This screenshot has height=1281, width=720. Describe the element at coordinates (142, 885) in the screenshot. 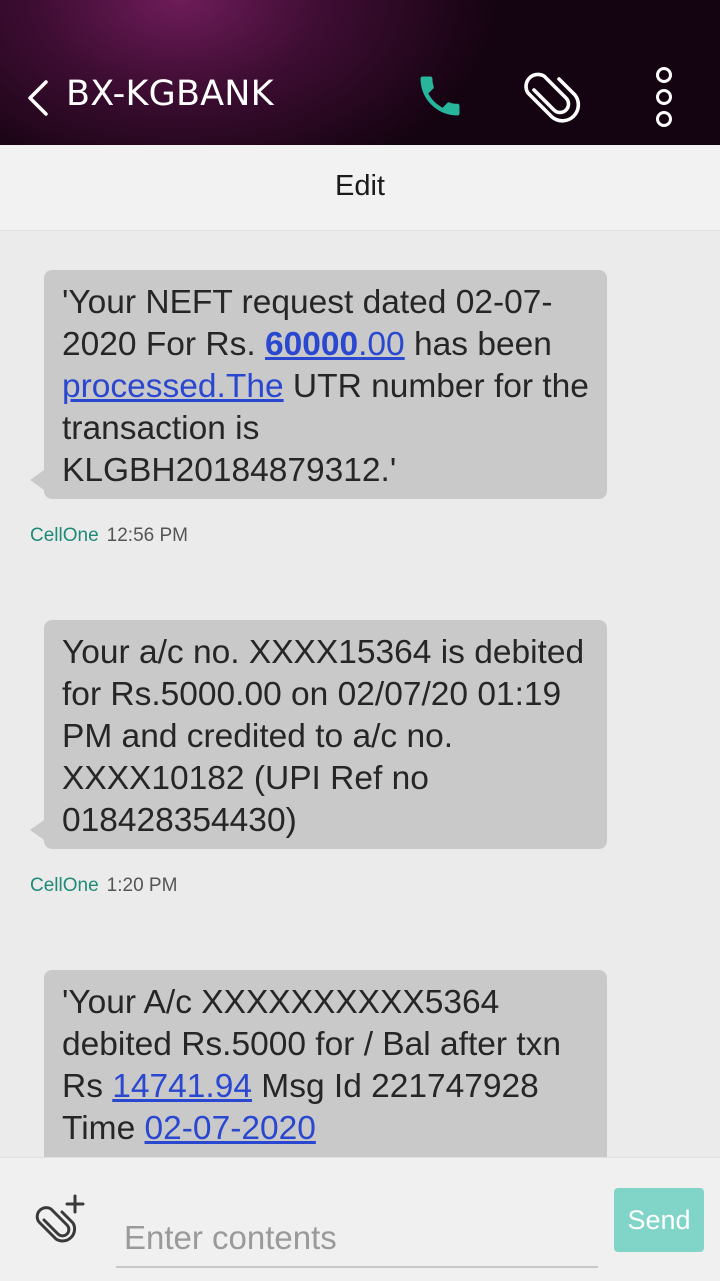

I see `message-time: 1:20 PM` at that location.